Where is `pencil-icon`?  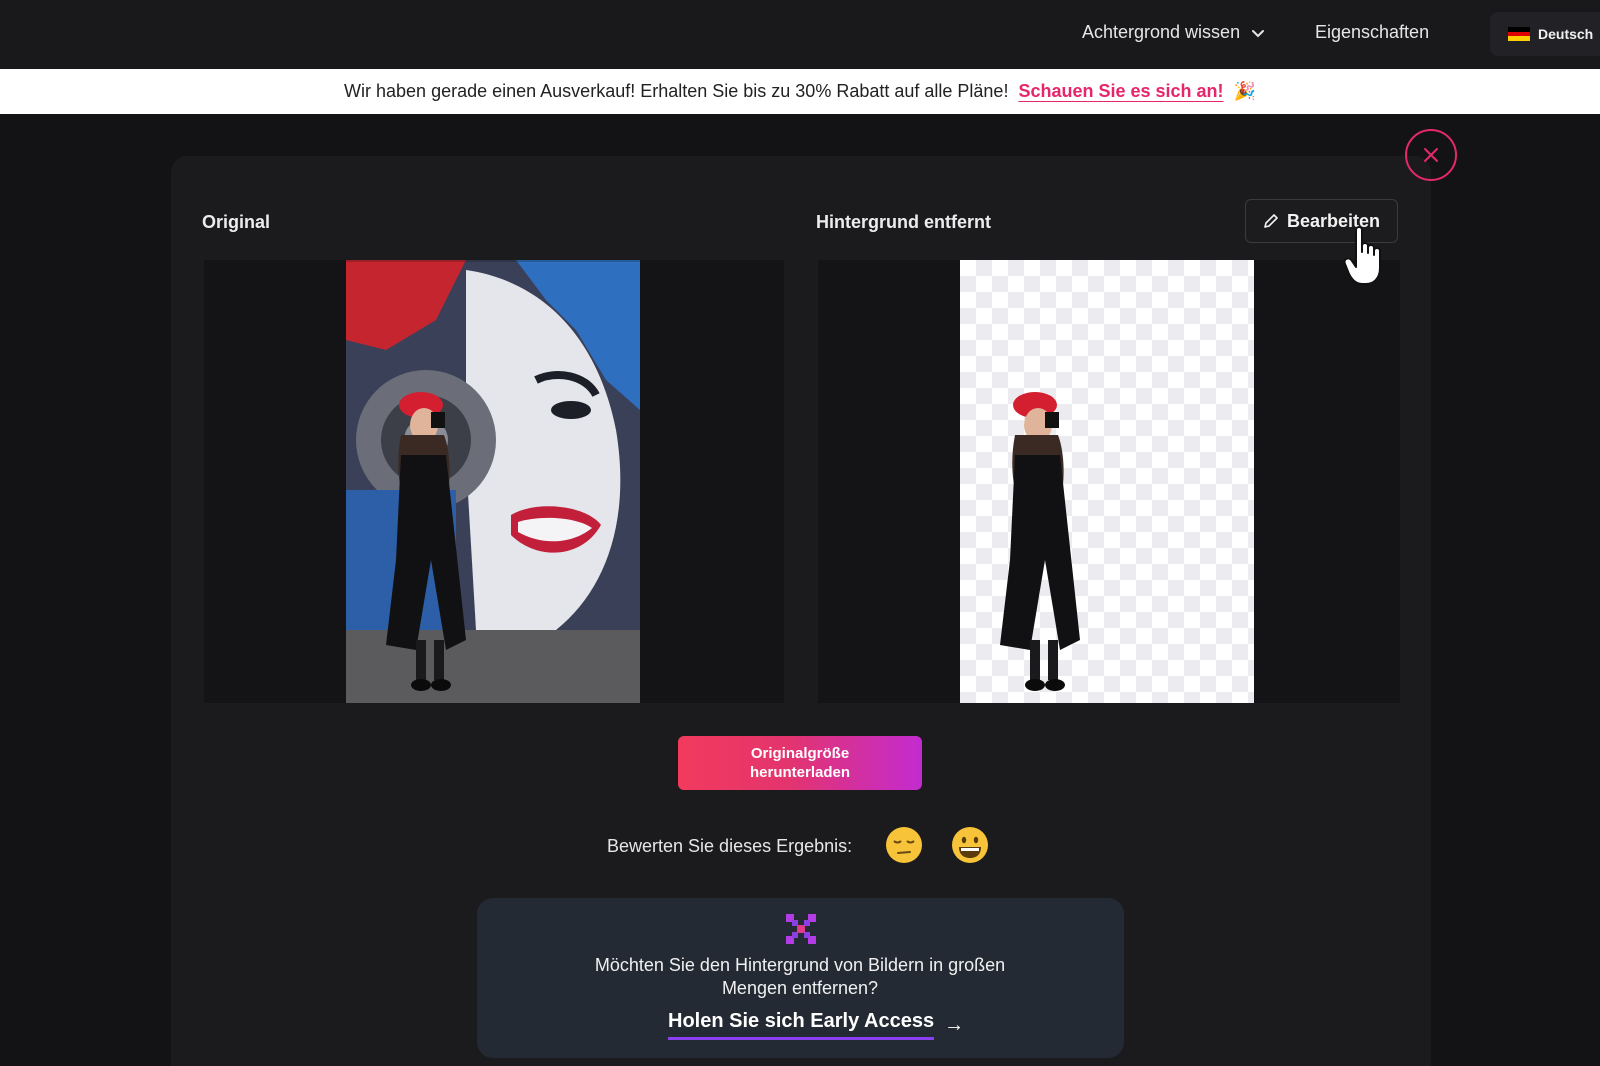 pencil-icon is located at coordinates (1271, 221).